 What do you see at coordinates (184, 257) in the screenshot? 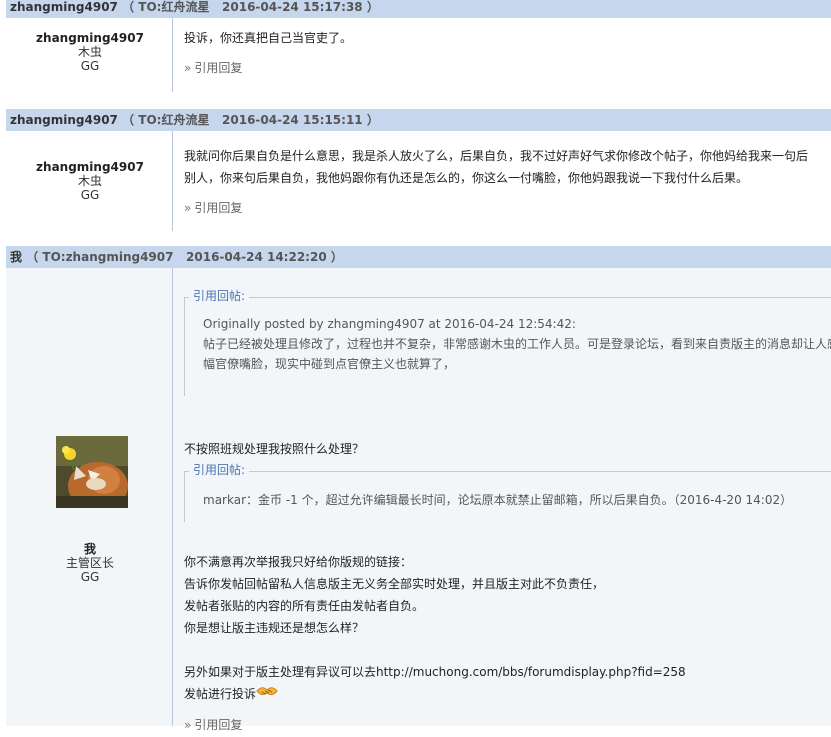
I see `post-meta: （ TO:zhangming4907 2016-04-24 14:22:20 ）` at bounding box center [184, 257].